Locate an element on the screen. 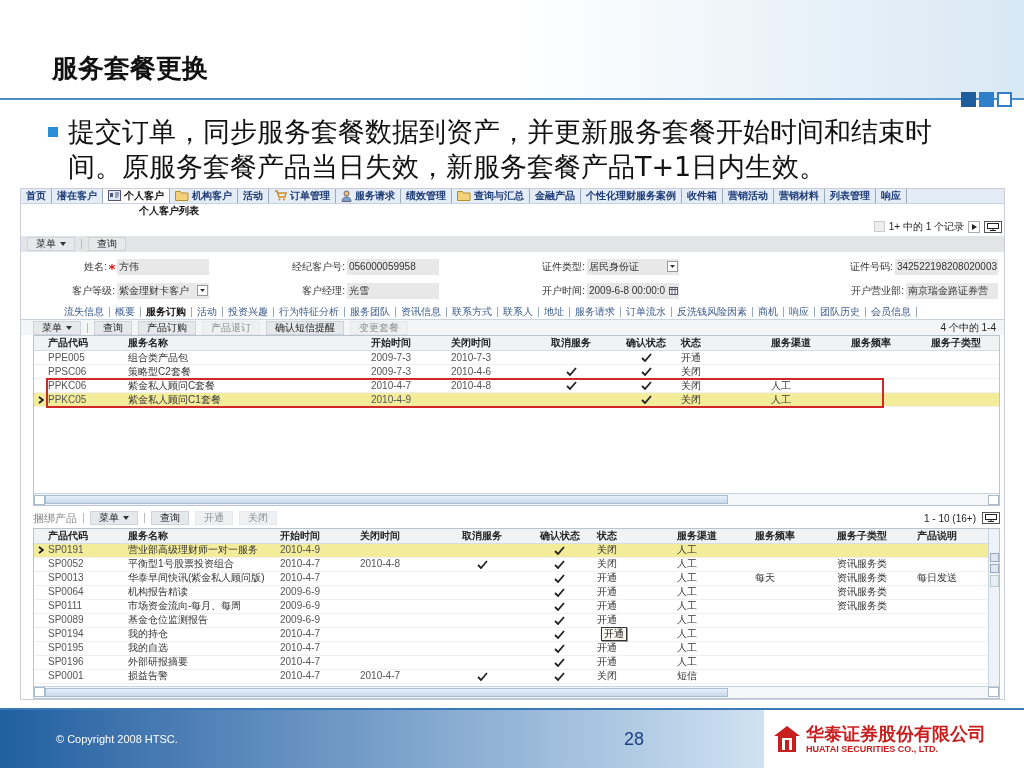  detail-tab: 商机 is located at coordinates (768, 312).